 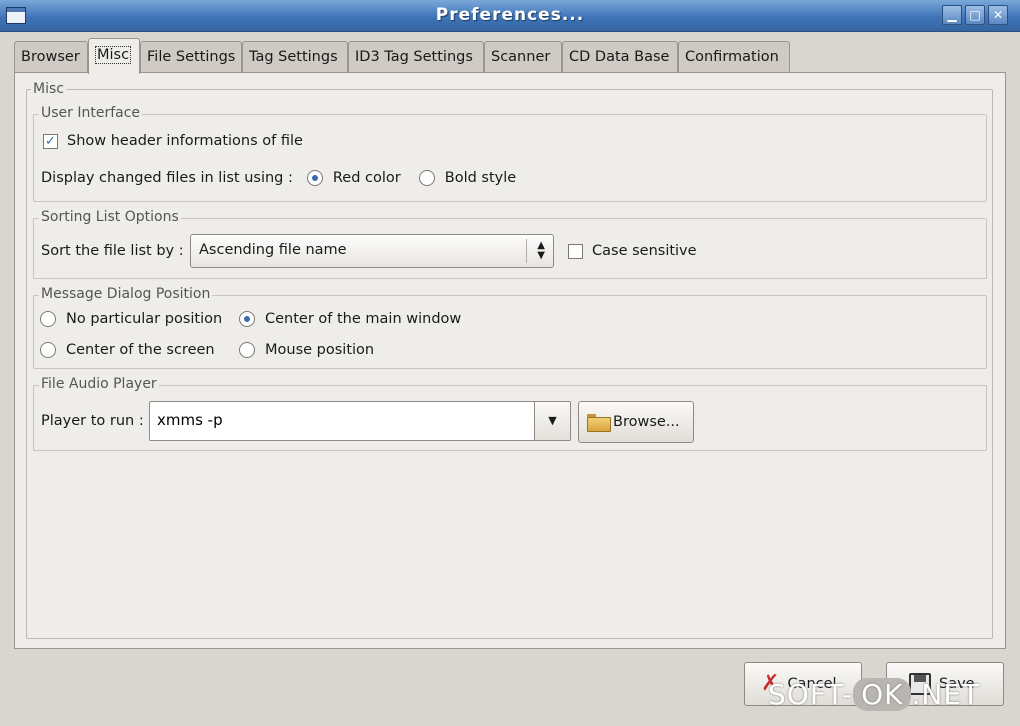 What do you see at coordinates (247, 319) in the screenshot?
I see `center-main-radio` at bounding box center [247, 319].